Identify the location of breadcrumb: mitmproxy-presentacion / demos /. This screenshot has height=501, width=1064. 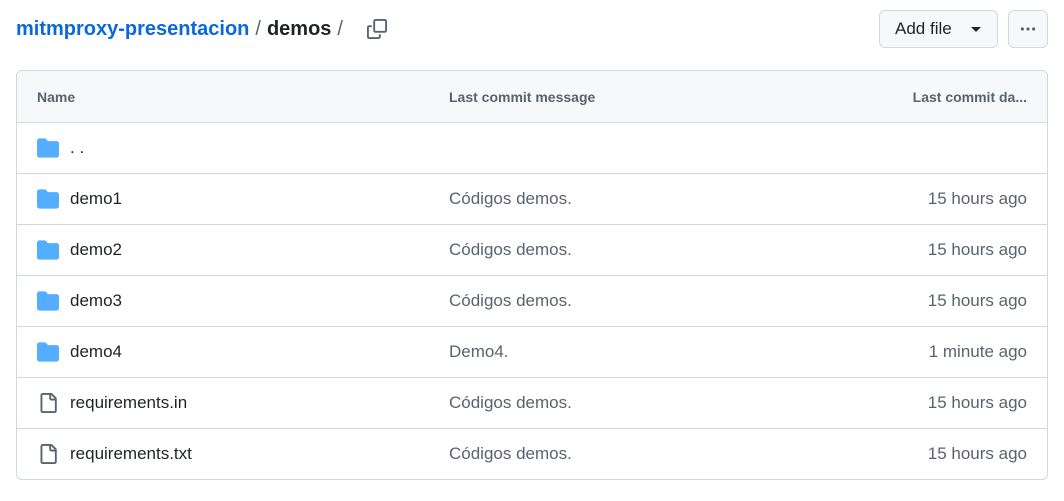
(203, 29).